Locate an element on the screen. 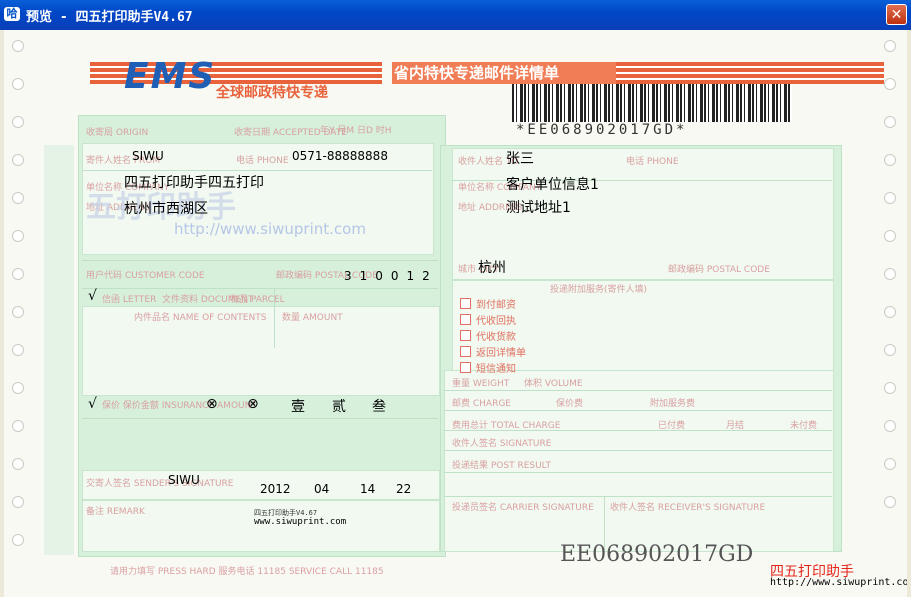  date-ymd-label: 年Y 月M 日D 时H is located at coordinates (356, 131).